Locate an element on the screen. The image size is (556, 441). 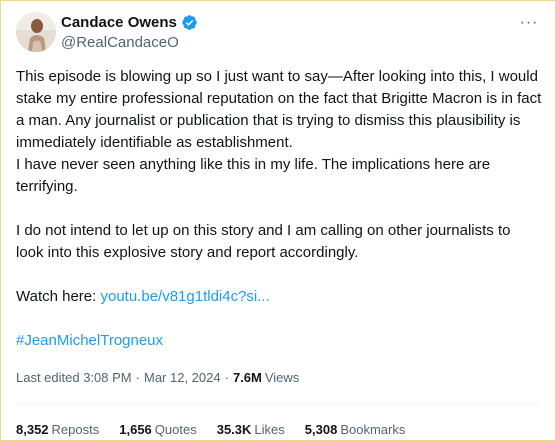
stat-label: Quotes is located at coordinates (175, 429).